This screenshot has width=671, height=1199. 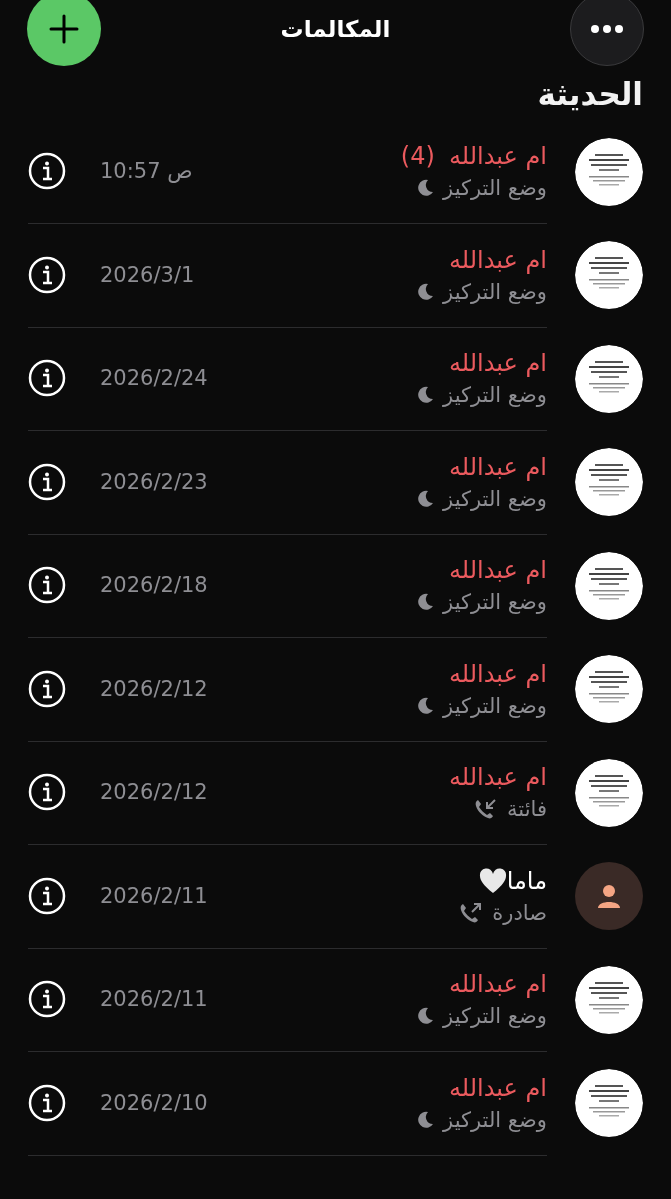 What do you see at coordinates (154, 585) in the screenshot?
I see `call-time: 2026/2/18` at bounding box center [154, 585].